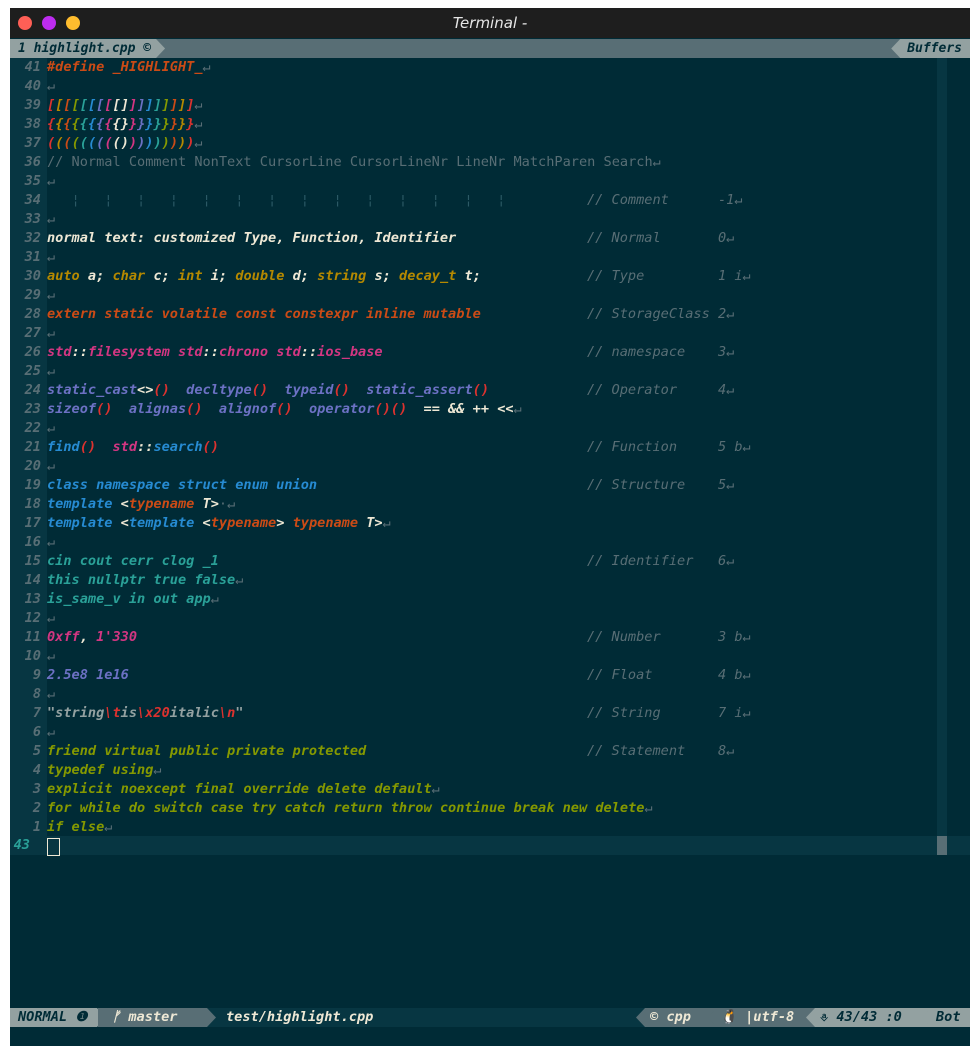 The image size is (980, 1058). Describe the element at coordinates (182, 485) in the screenshot. I see `code-token: class namespace struct enum union` at that location.